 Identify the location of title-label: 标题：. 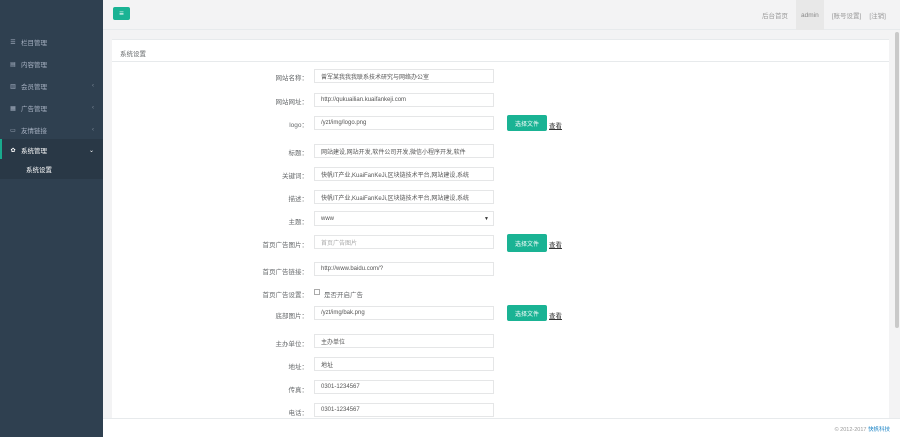
(298, 153).